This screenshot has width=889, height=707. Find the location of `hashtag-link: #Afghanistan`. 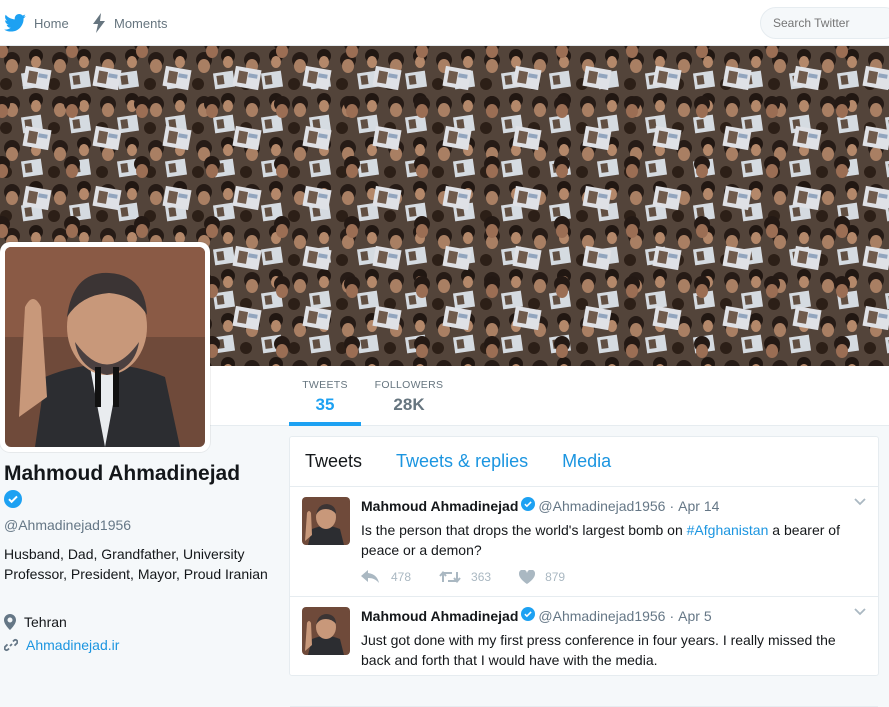

hashtag-link: #Afghanistan is located at coordinates (728, 530).